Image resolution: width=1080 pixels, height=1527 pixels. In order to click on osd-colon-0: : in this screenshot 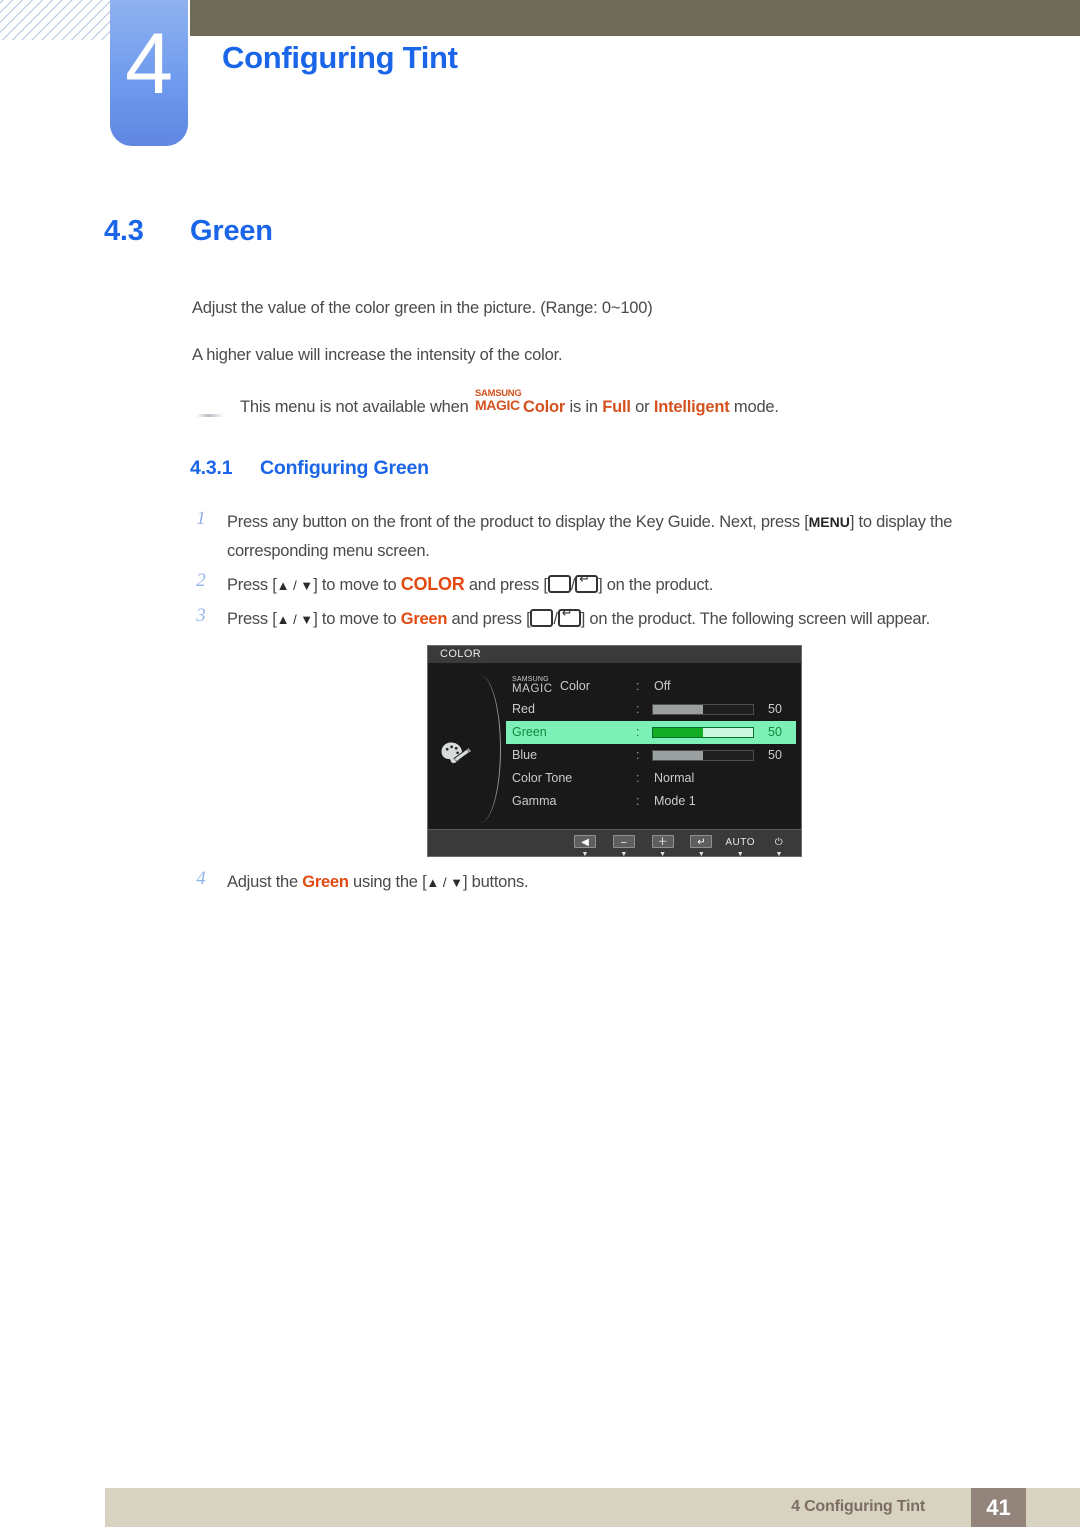, I will do `click(638, 686)`.